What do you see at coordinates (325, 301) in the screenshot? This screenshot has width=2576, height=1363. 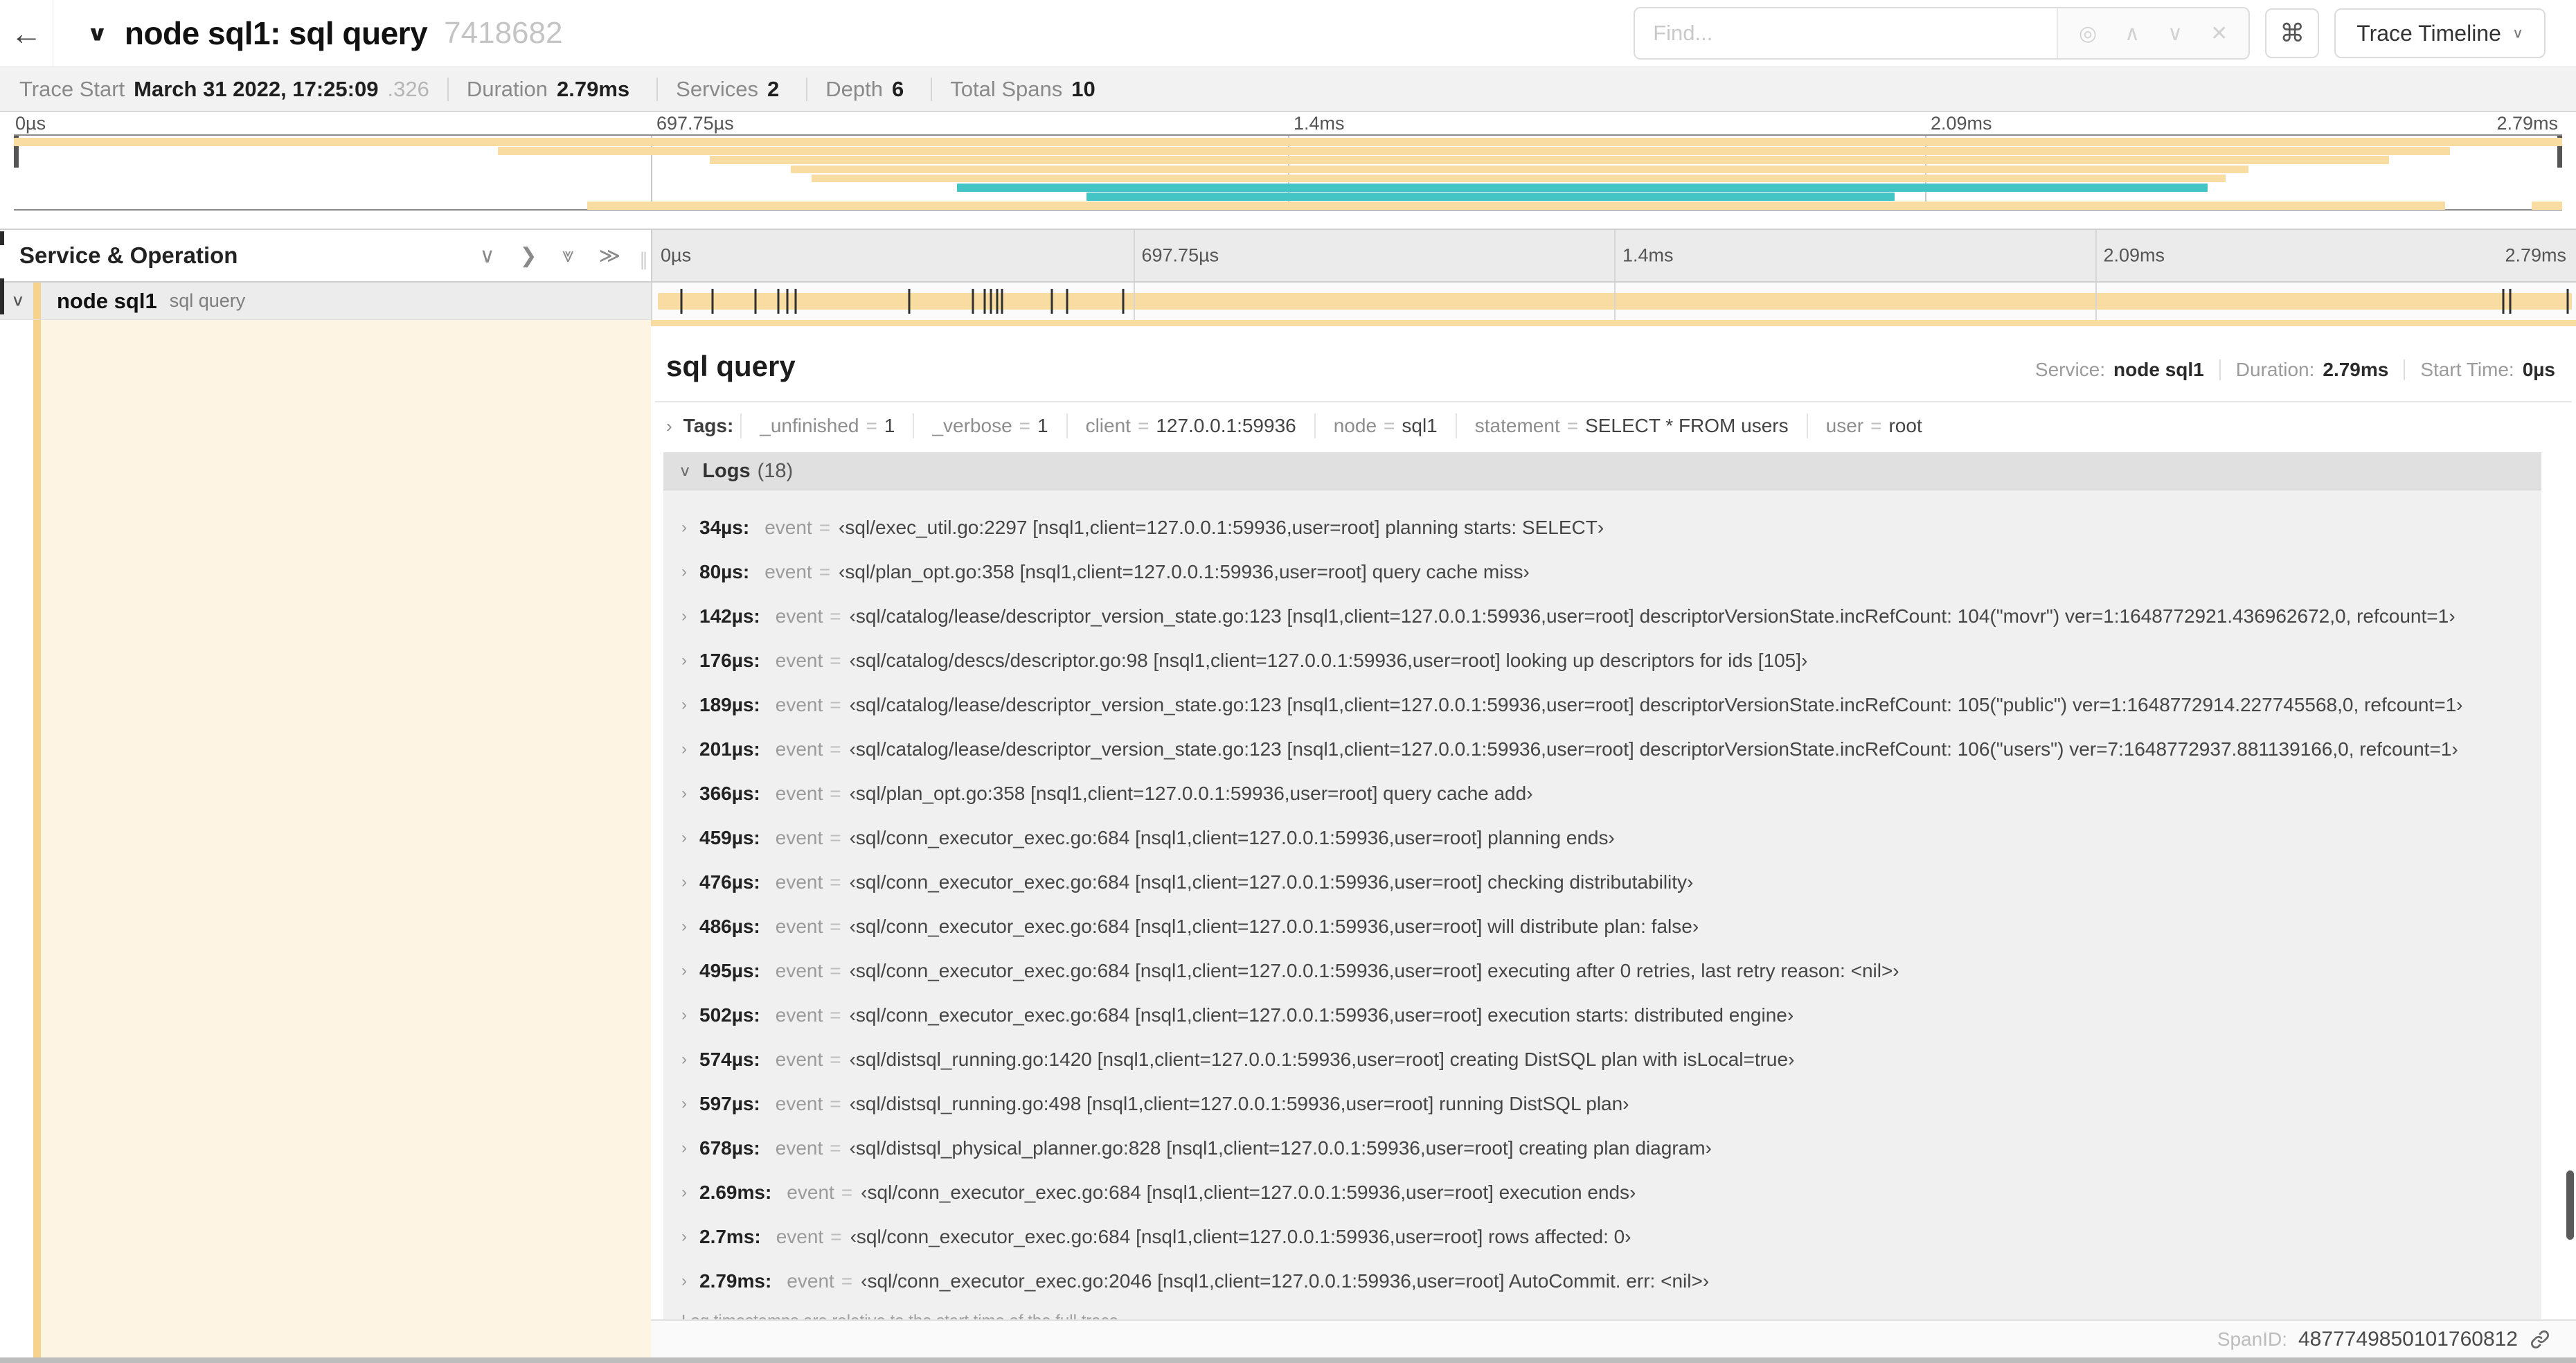 I see `span-name-column: ∨ node sql1 sql query` at bounding box center [325, 301].